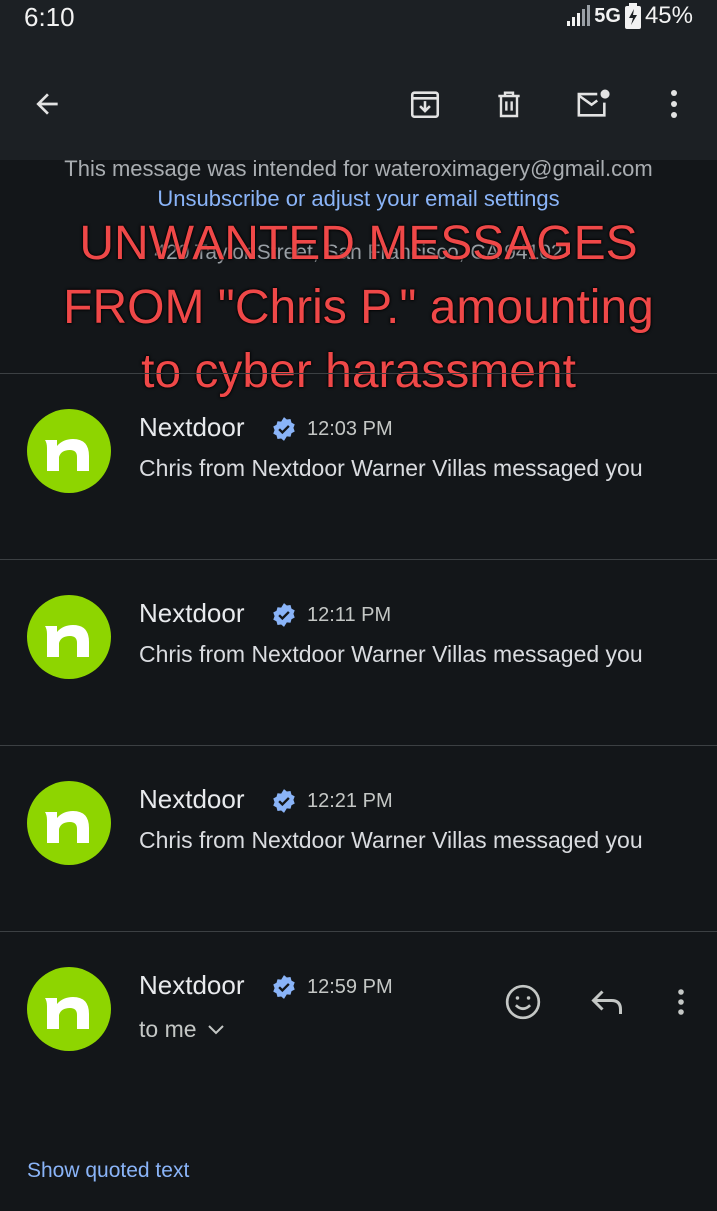  Describe the element at coordinates (349, 615) in the screenshot. I see `message-time: 12:11 PM` at that location.